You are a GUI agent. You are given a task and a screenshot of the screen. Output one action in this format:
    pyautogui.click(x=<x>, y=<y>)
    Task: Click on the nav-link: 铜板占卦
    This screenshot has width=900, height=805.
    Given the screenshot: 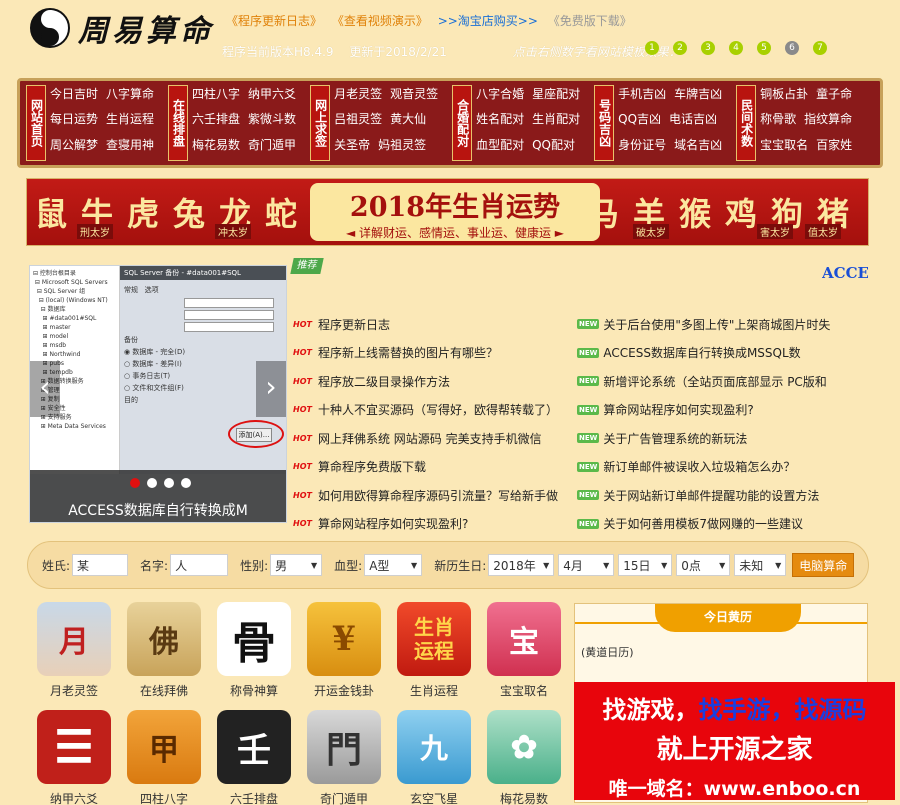 What is the action you would take?
    pyautogui.click(x=784, y=97)
    